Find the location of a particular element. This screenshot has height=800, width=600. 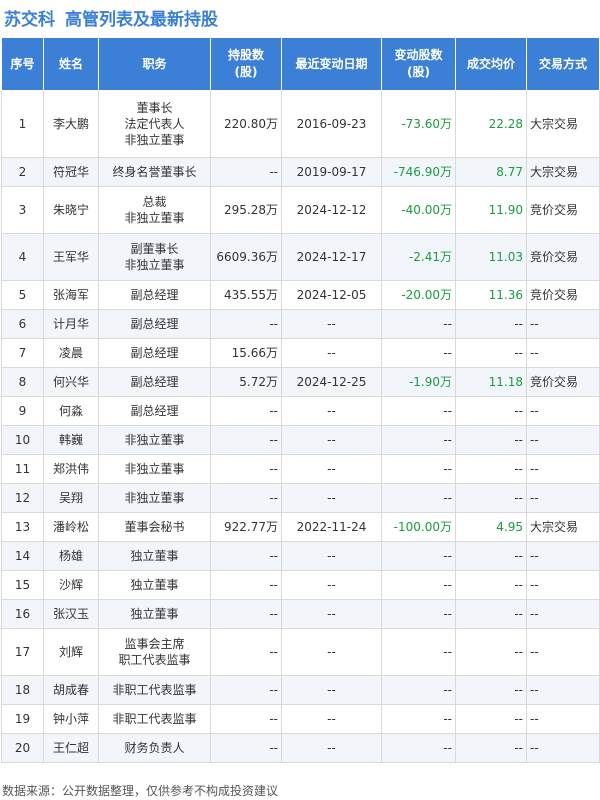

page-title: 苏交科 高管列表及最新持股 is located at coordinates (111, 17).